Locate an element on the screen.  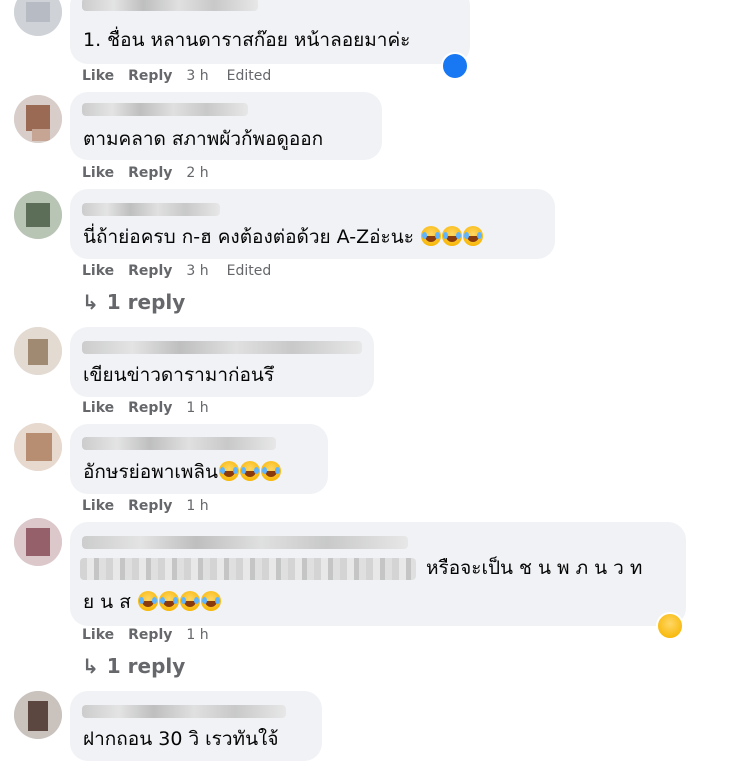
comment-bubble: นี่ถ้าย่อครบ ก-ฮ คงต้องต่อด้วย A-Zอ่ะนะ is located at coordinates (312, 224).